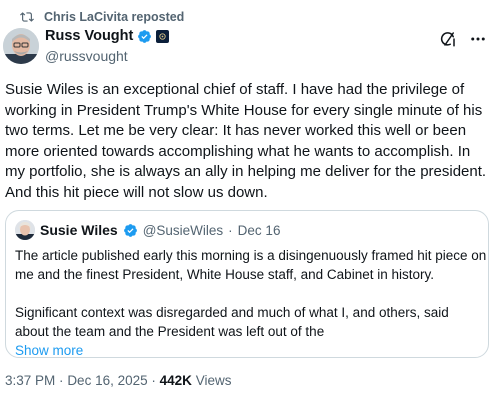 The image size is (495, 400). I want to click on more-icon, so click(478, 39).